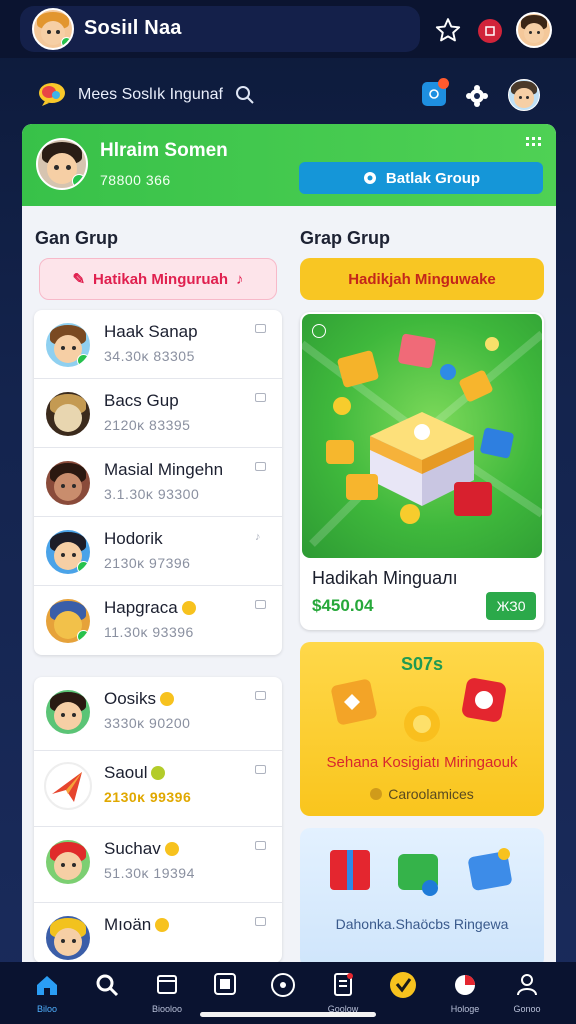  Describe the element at coordinates (422, 279) in the screenshot. I see `weekly-reward-banner: Hadikjah Minguwake` at that location.